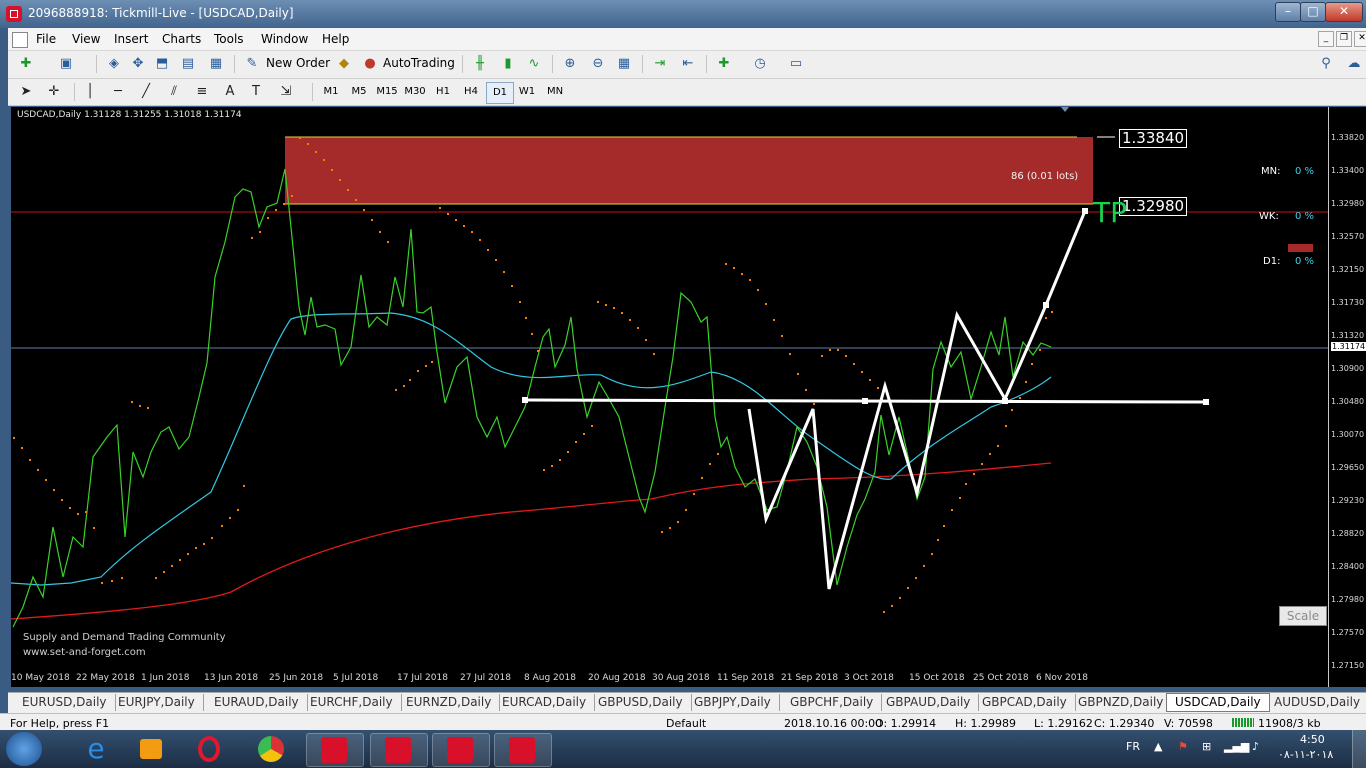  What do you see at coordinates (335, 750) in the screenshot?
I see `tickmill-window-1-icon` at bounding box center [335, 750].